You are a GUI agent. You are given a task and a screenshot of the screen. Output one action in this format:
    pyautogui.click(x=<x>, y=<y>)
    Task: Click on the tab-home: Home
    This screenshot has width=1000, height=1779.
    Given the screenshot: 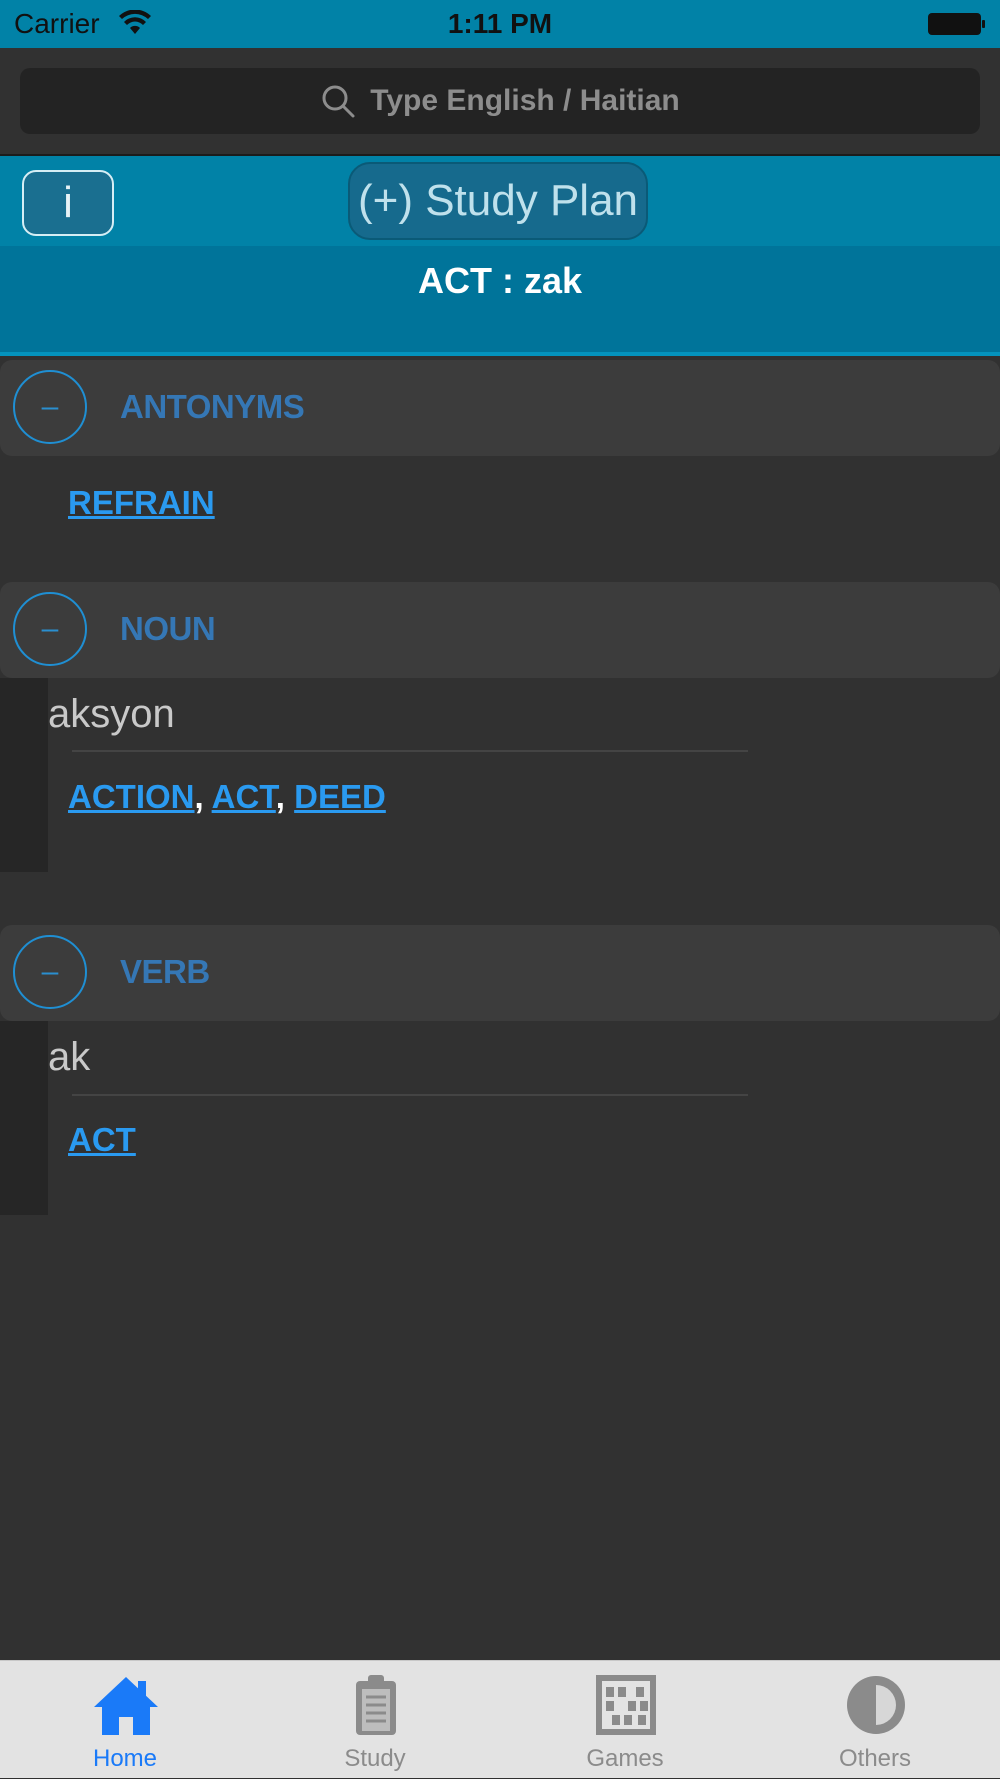 What is the action you would take?
    pyautogui.click(x=125, y=1720)
    